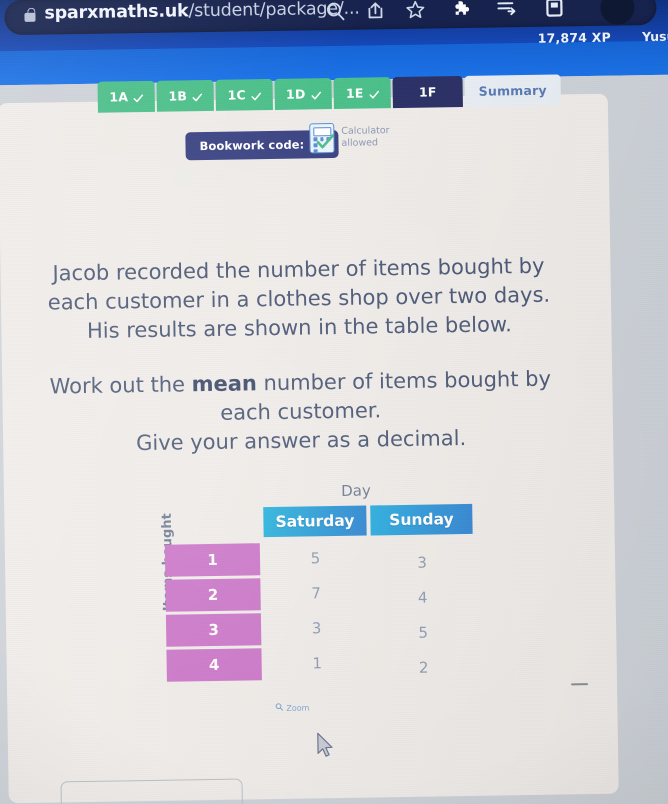  What do you see at coordinates (295, 94) in the screenshot?
I see `tab-1d-label: 1D` at bounding box center [295, 94].